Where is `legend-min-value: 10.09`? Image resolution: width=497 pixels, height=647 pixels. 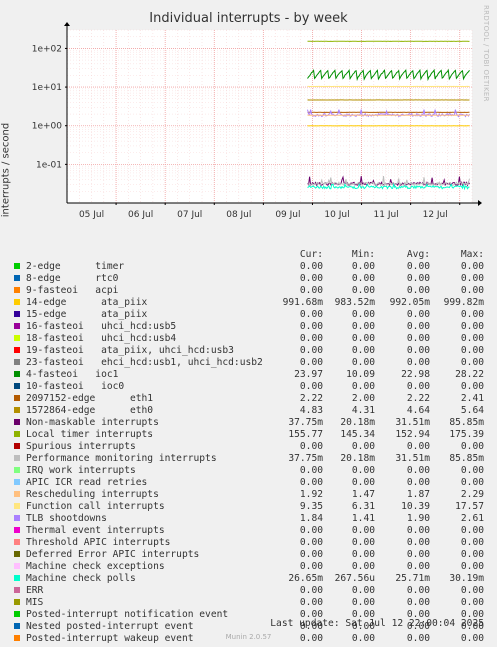 legend-min-value: 10.09 is located at coordinates (360, 374).